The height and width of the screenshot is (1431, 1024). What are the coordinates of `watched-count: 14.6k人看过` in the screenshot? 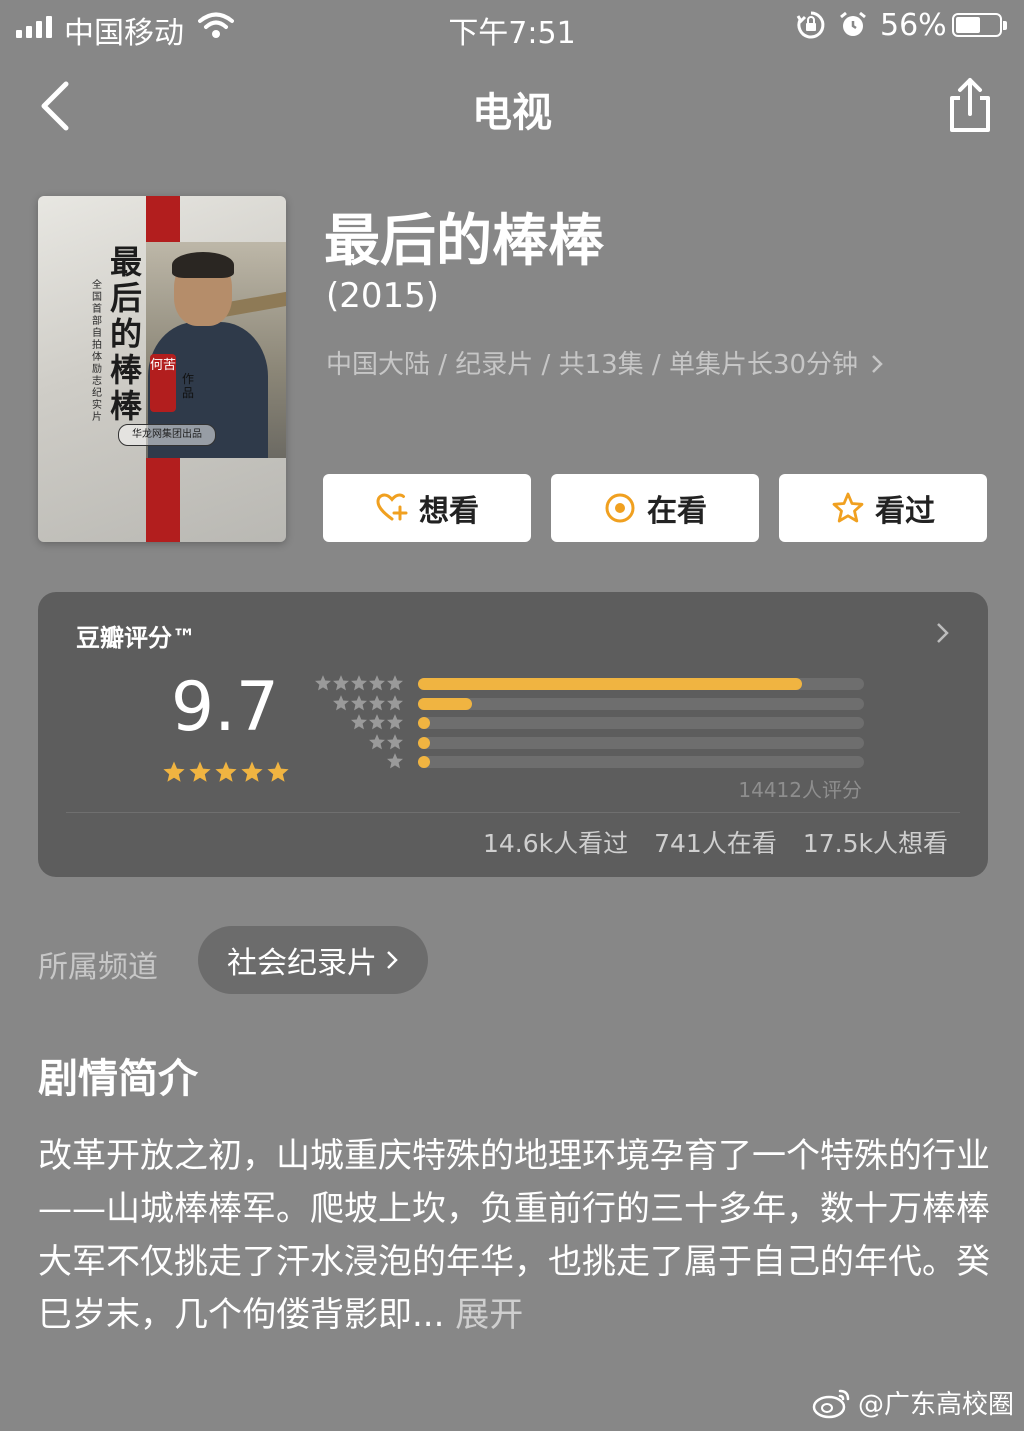 It's located at (555, 842).